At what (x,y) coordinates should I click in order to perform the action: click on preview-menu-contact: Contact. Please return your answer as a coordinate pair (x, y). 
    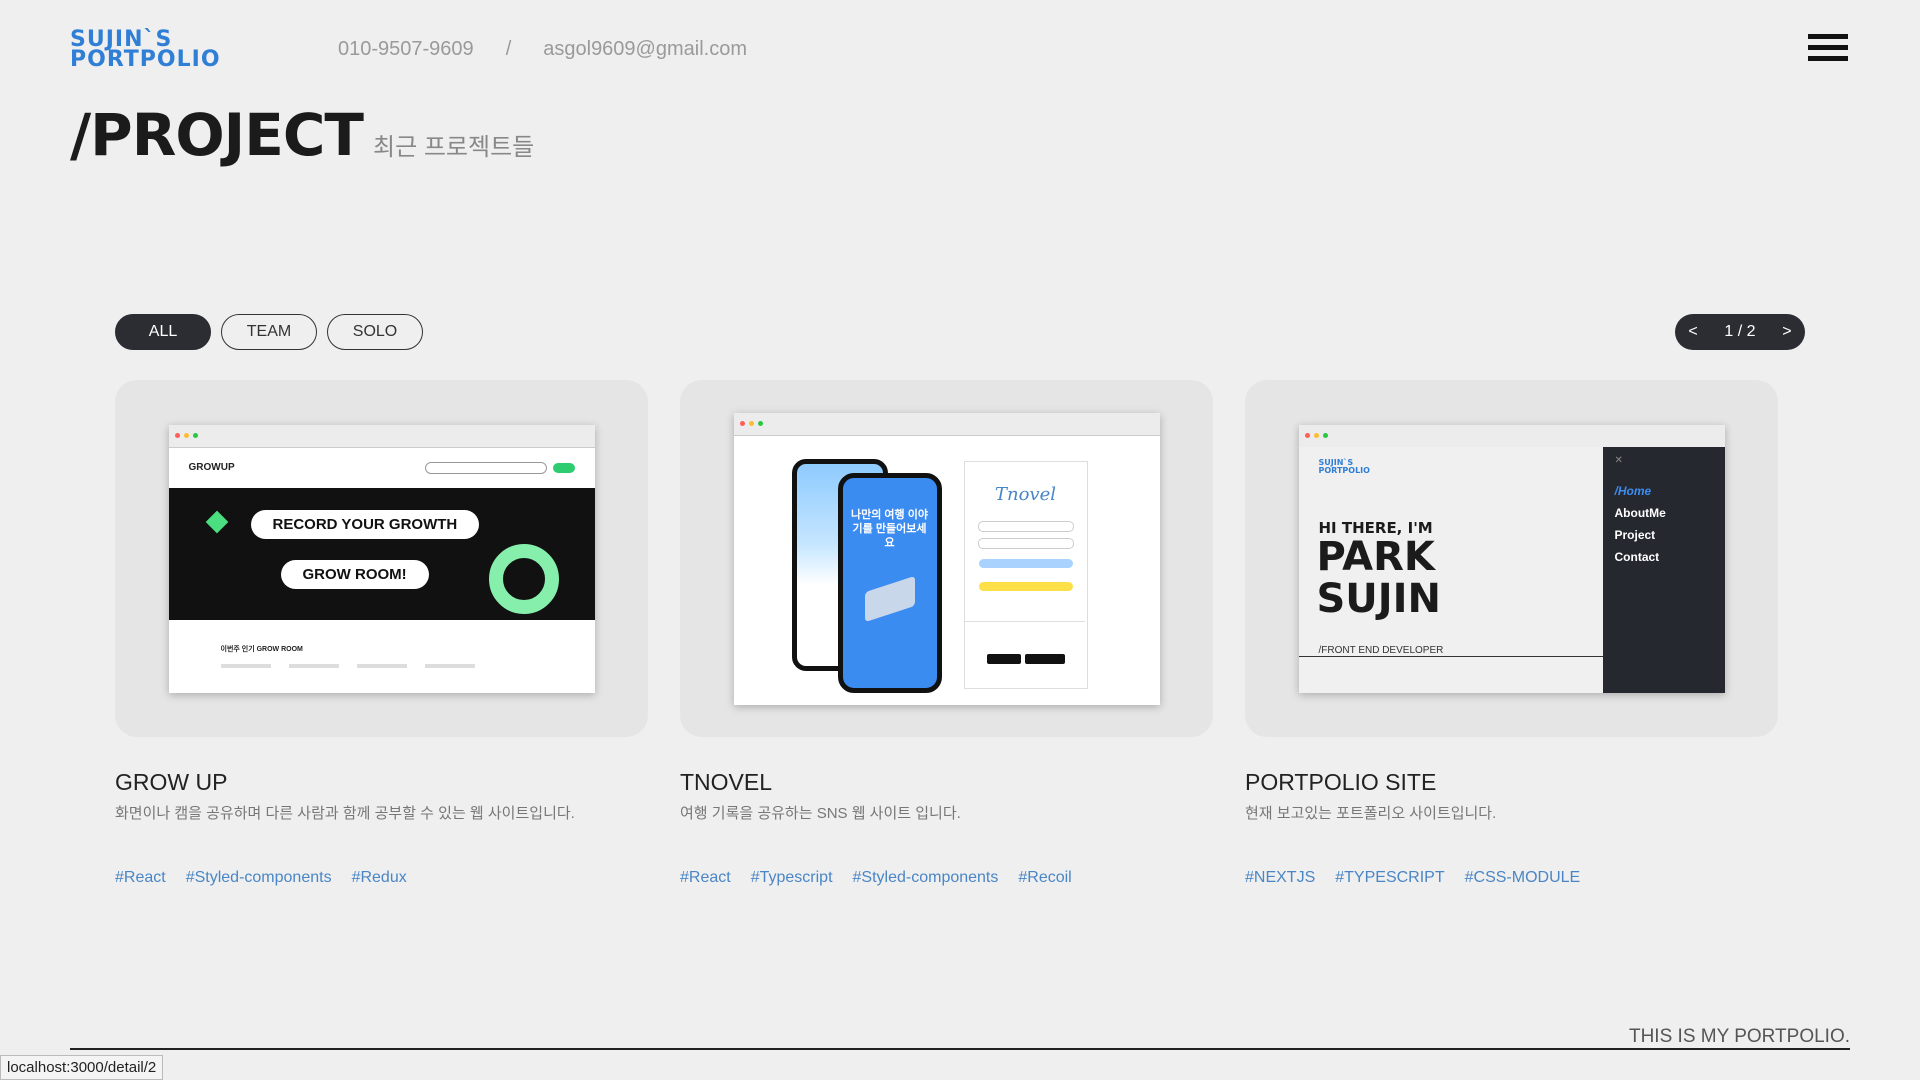
    Looking at the image, I should click on (1637, 556).